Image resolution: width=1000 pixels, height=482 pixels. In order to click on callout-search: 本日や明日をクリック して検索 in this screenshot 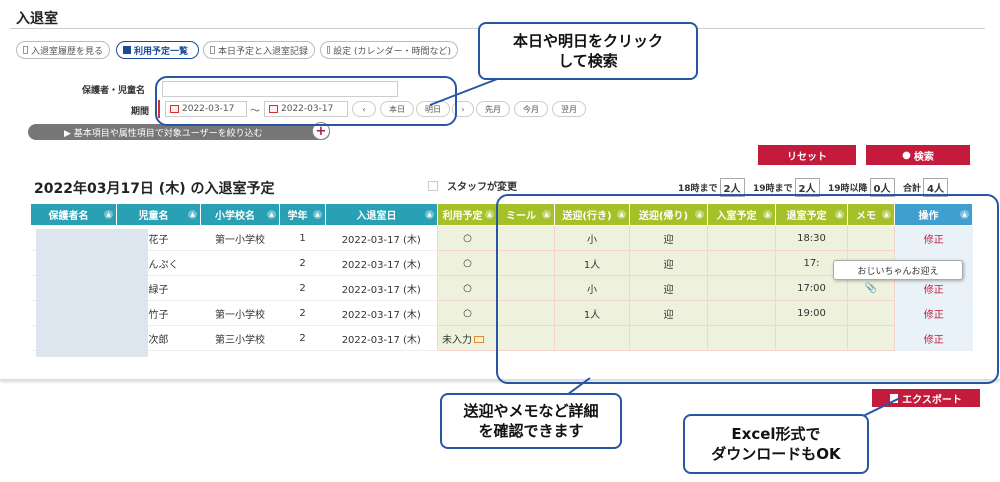, I will do `click(588, 51)`.